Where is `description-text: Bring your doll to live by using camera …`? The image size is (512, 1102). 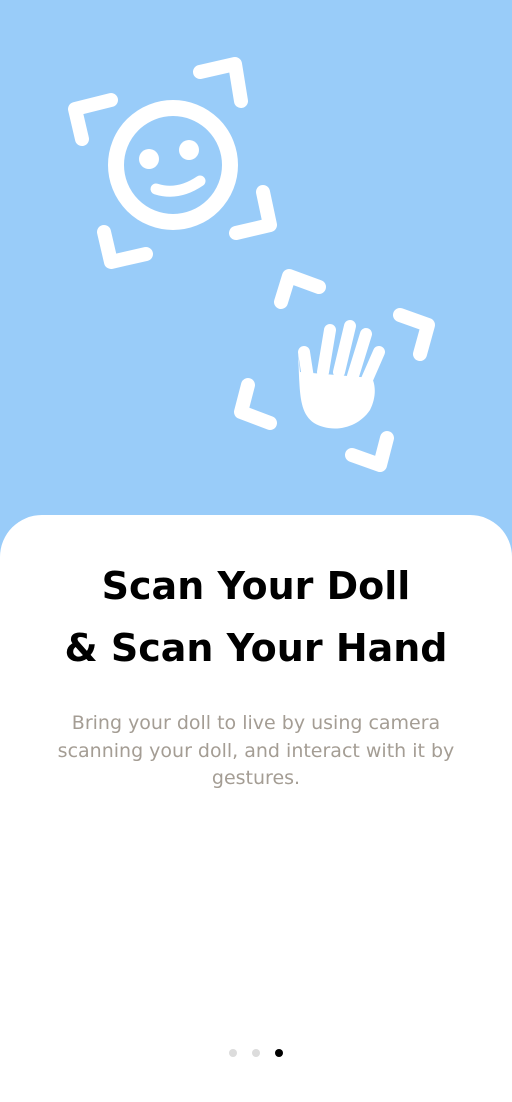 description-text: Bring your doll to live by using camera … is located at coordinates (256, 750).